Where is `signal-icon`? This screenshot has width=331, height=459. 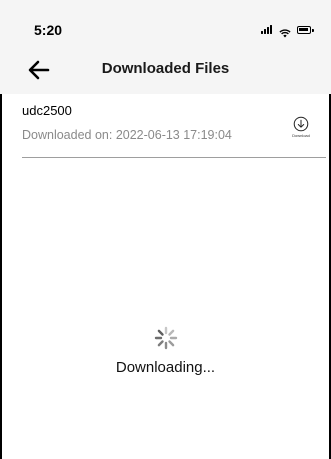
signal-icon is located at coordinates (266, 29).